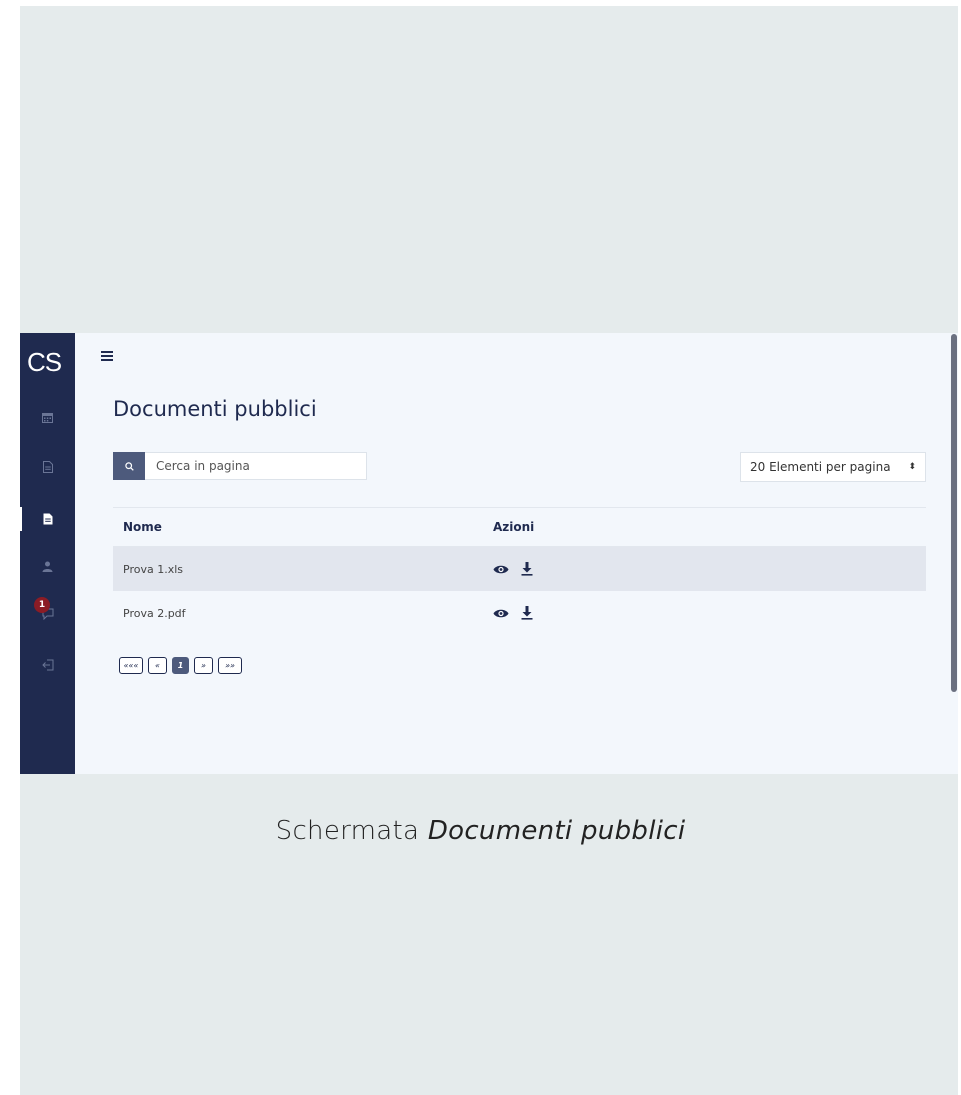  I want to click on search-box, so click(240, 466).